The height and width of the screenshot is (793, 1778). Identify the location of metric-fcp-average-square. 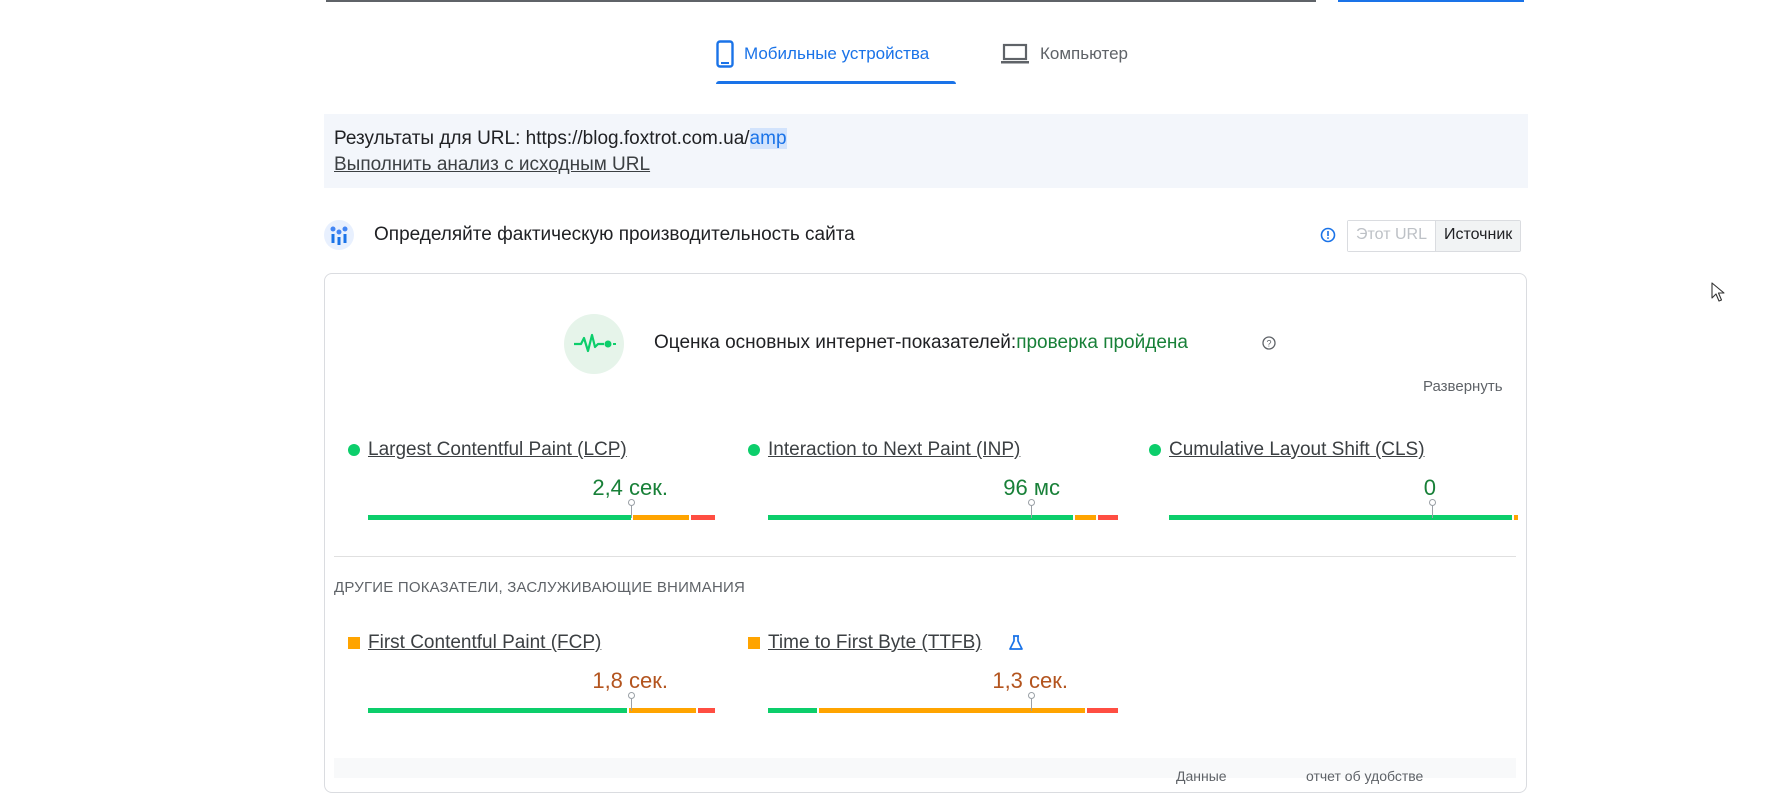
(354, 643).